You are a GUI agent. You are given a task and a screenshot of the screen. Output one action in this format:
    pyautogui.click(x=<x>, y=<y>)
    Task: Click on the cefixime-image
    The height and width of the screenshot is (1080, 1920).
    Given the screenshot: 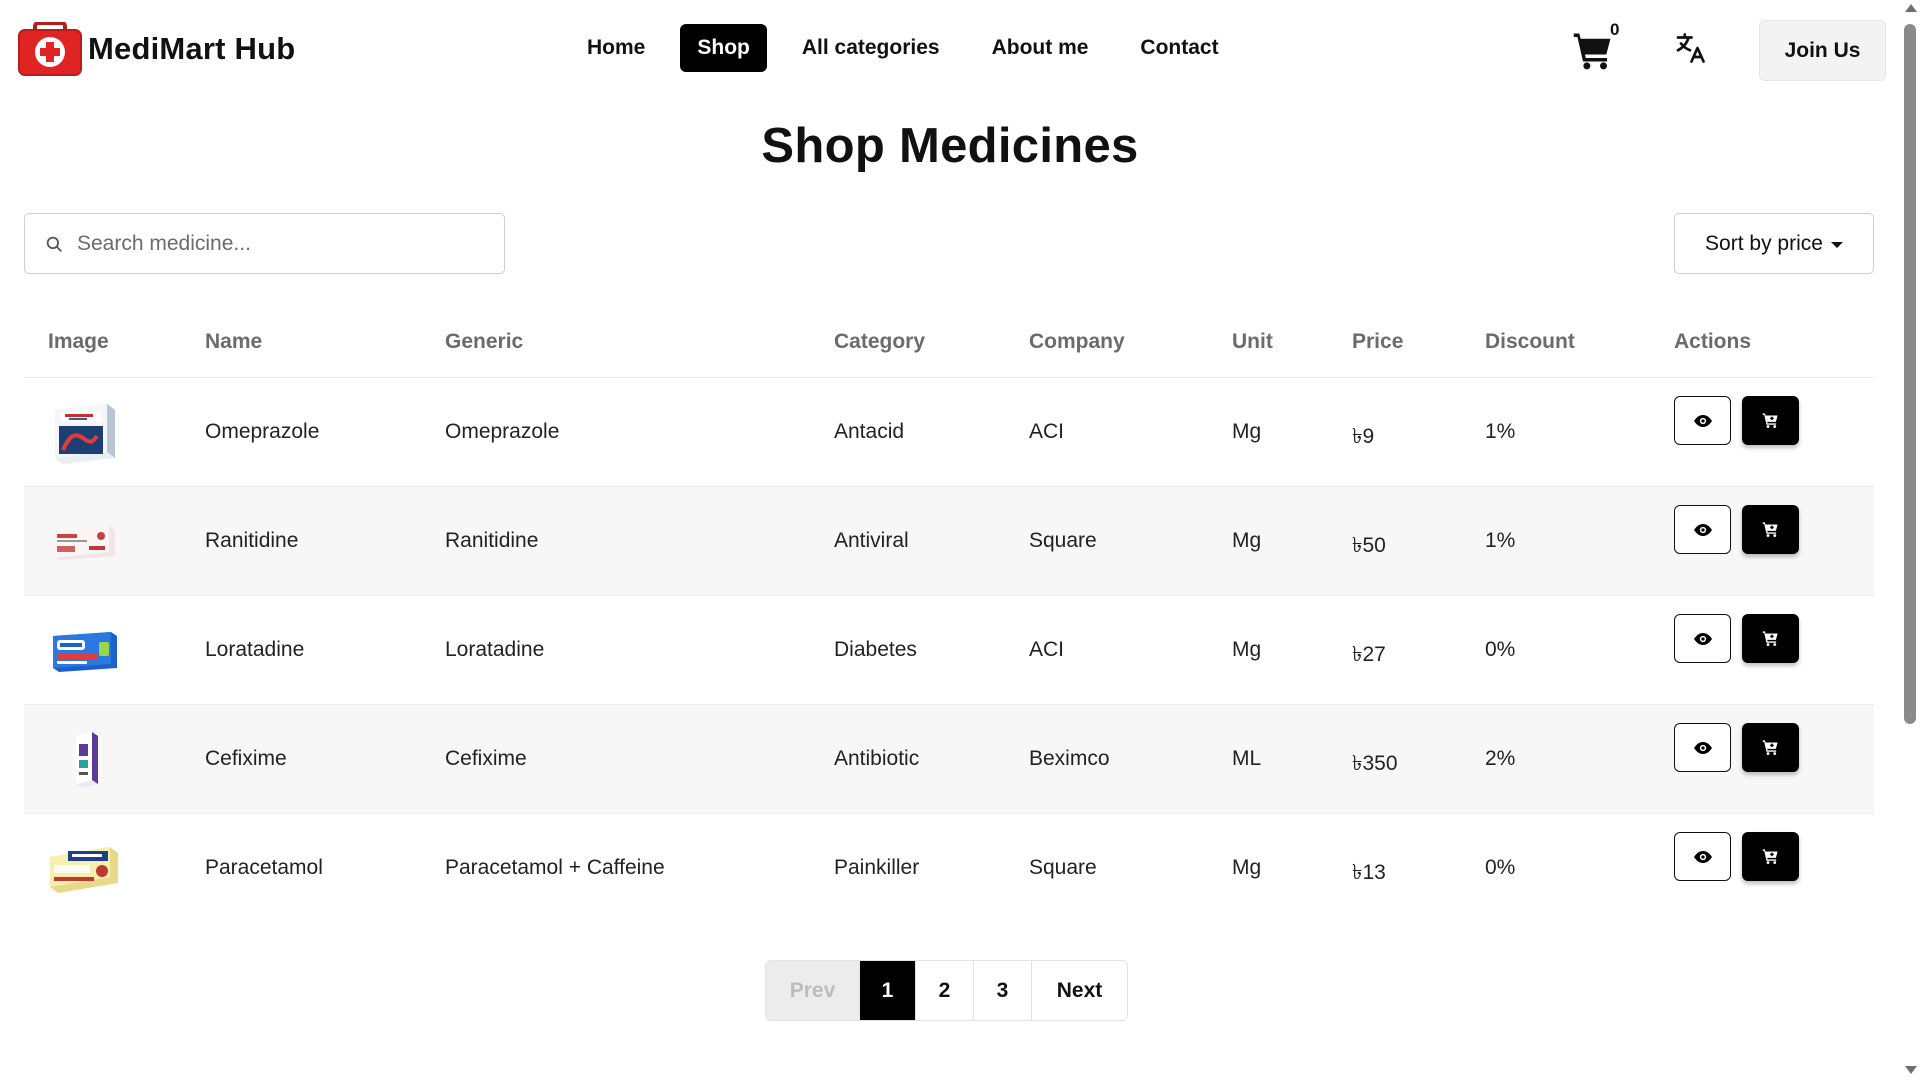 What is the action you would take?
    pyautogui.click(x=84, y=760)
    